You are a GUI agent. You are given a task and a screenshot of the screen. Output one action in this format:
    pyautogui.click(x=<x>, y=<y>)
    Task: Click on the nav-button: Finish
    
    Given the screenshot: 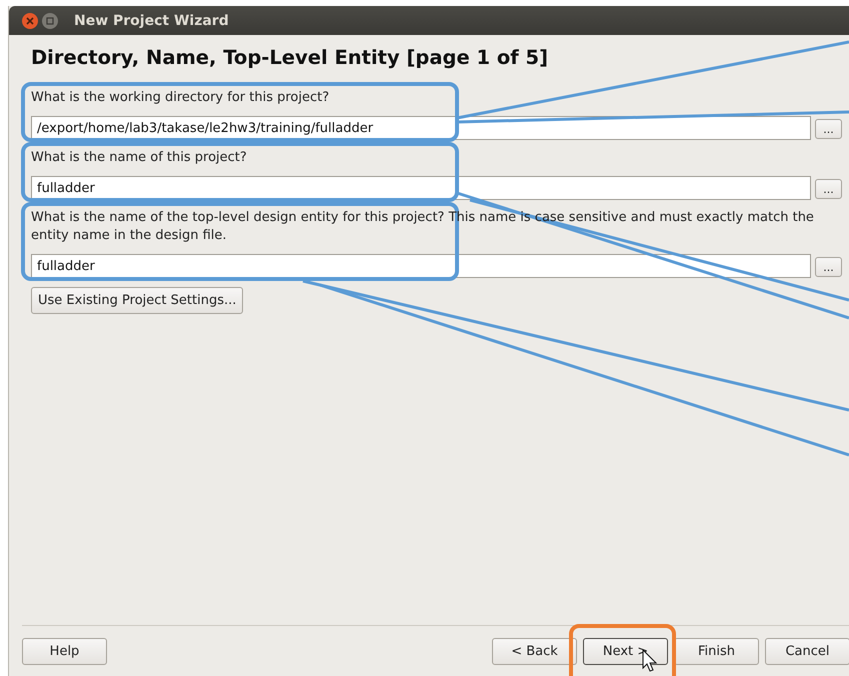 What is the action you would take?
    pyautogui.click(x=716, y=651)
    